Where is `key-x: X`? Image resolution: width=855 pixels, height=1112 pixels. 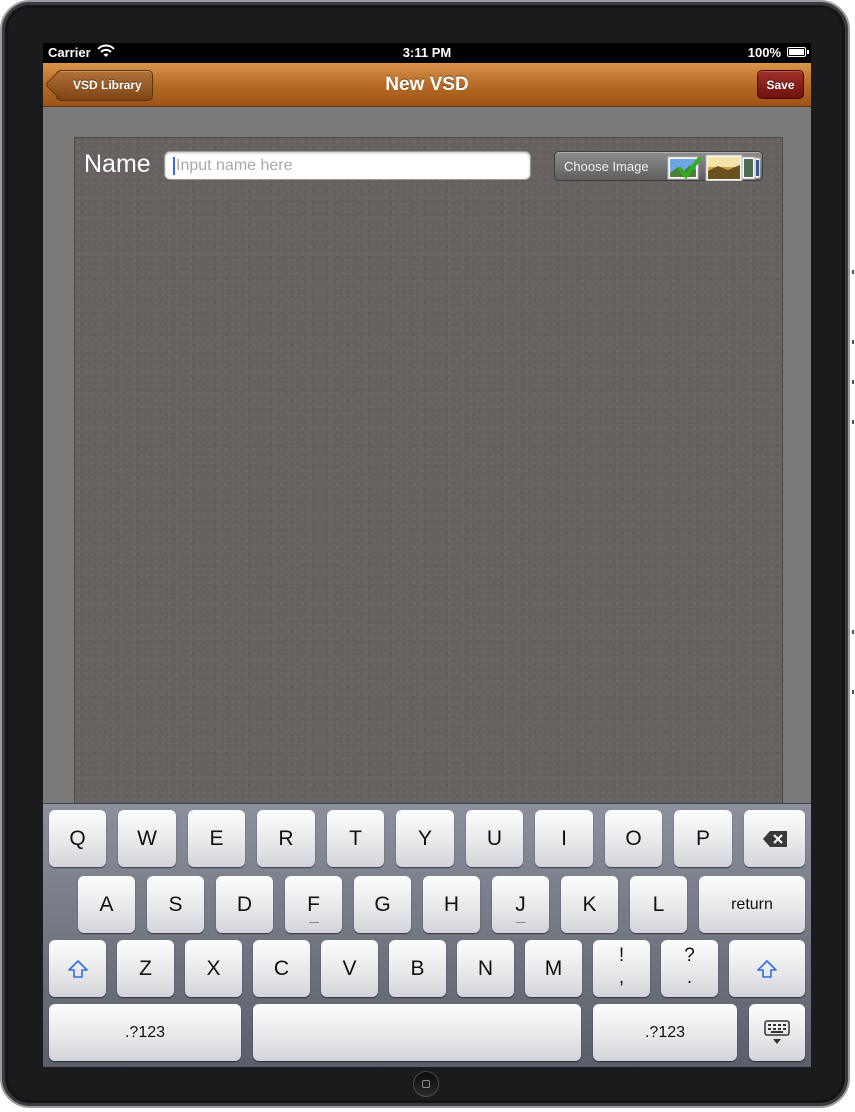 key-x: X is located at coordinates (213, 968).